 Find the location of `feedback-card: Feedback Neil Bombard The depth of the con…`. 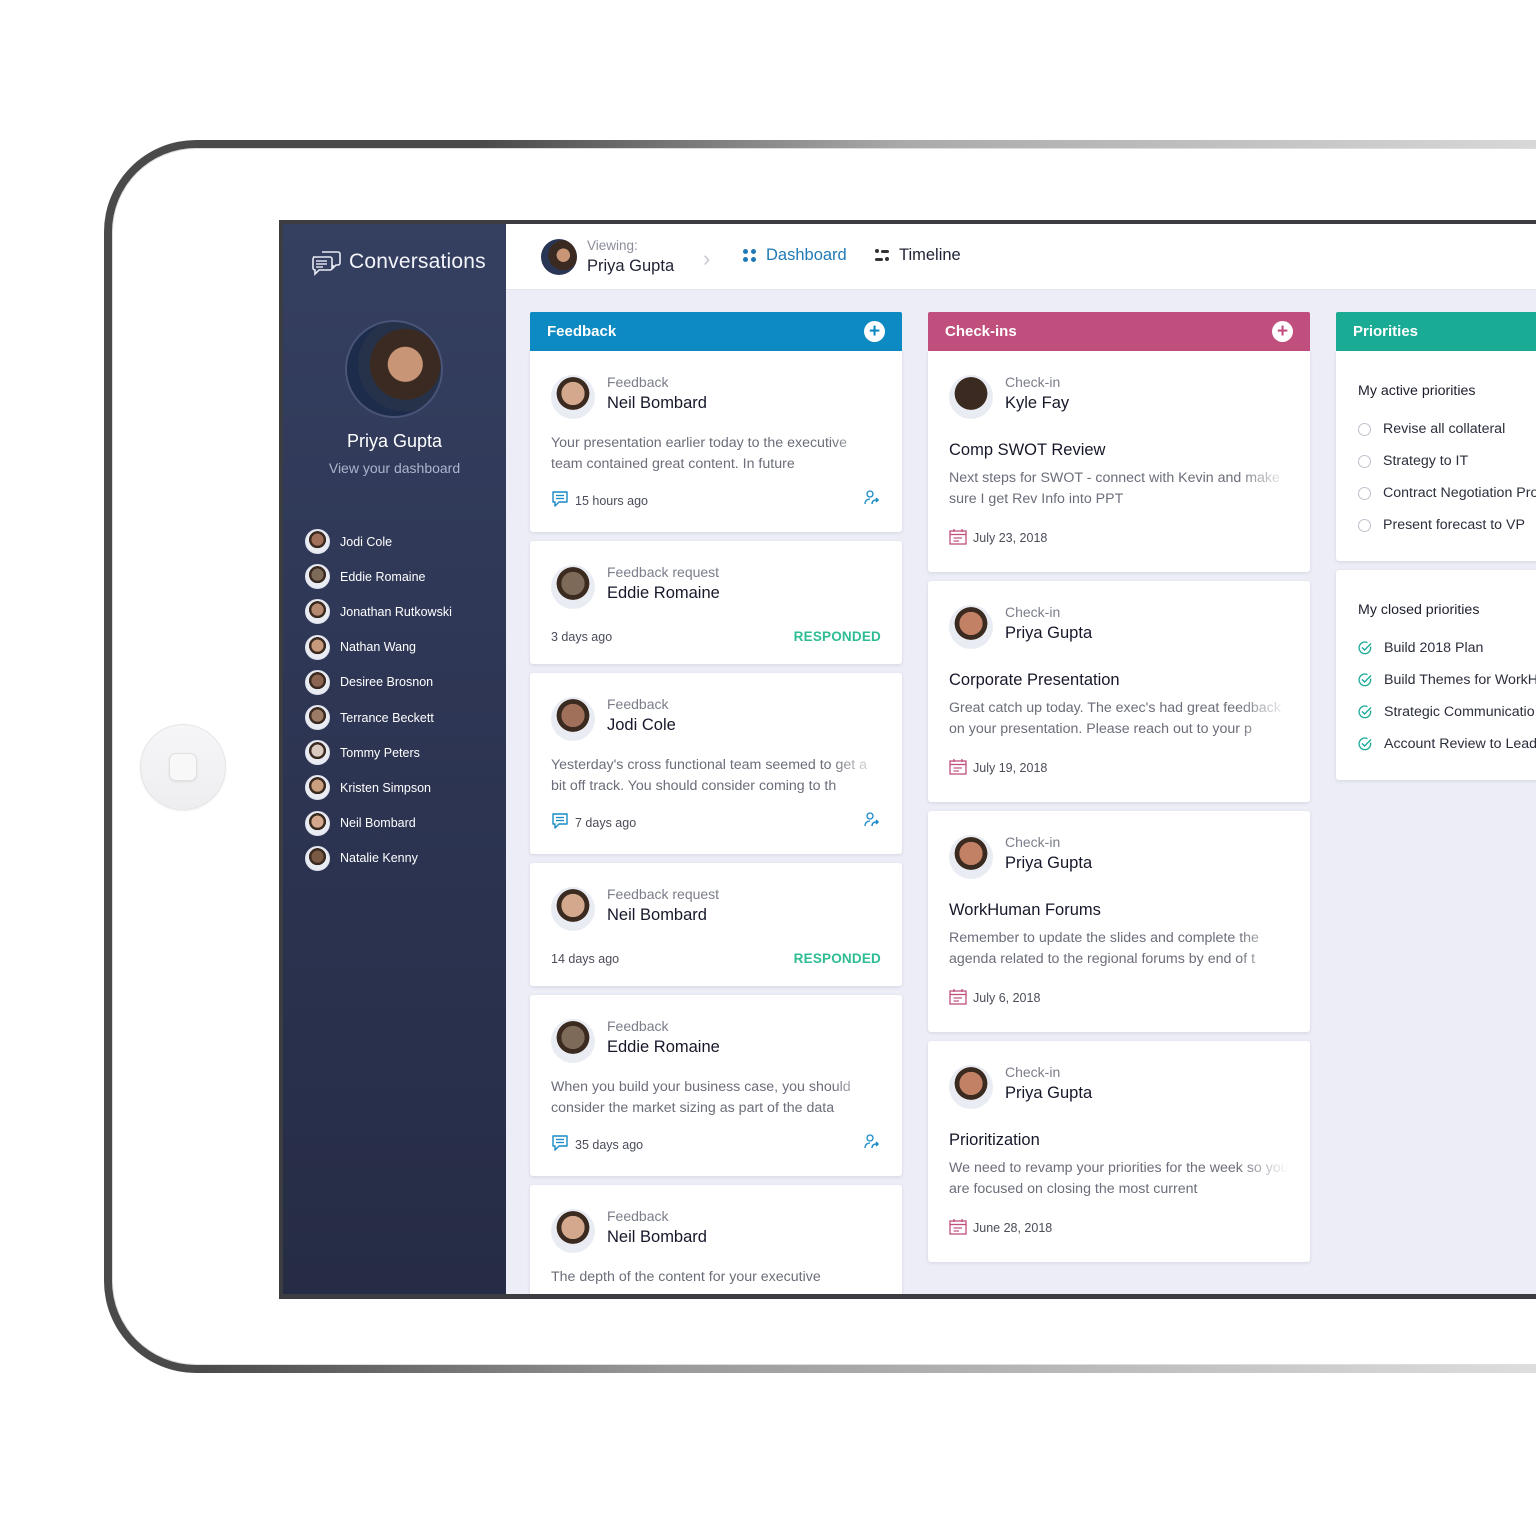

feedback-card: Feedback Neil Bombard The depth of the con… is located at coordinates (716, 1239).